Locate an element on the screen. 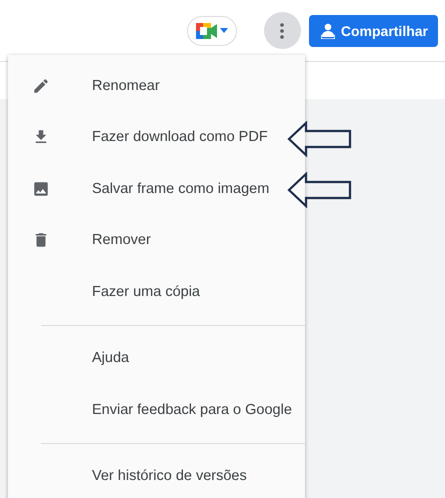  menu-item: Ver histórico de versões is located at coordinates (156, 474).